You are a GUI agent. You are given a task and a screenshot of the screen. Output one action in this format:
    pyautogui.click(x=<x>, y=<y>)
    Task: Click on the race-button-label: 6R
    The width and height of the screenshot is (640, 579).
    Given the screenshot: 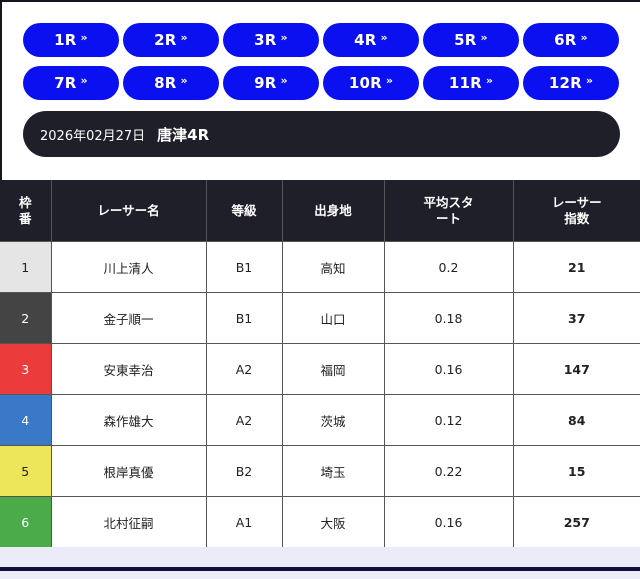 What is the action you would take?
    pyautogui.click(x=565, y=40)
    